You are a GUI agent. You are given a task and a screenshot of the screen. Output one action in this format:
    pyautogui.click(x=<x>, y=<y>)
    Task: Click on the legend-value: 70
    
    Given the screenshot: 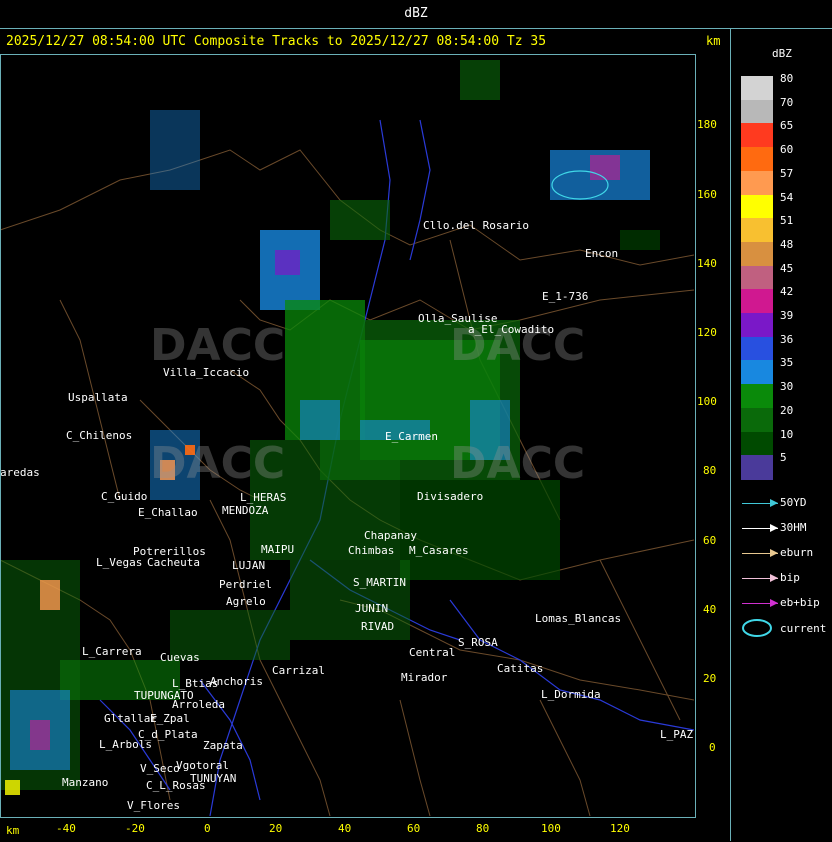 What is the action you would take?
    pyautogui.click(x=787, y=102)
    